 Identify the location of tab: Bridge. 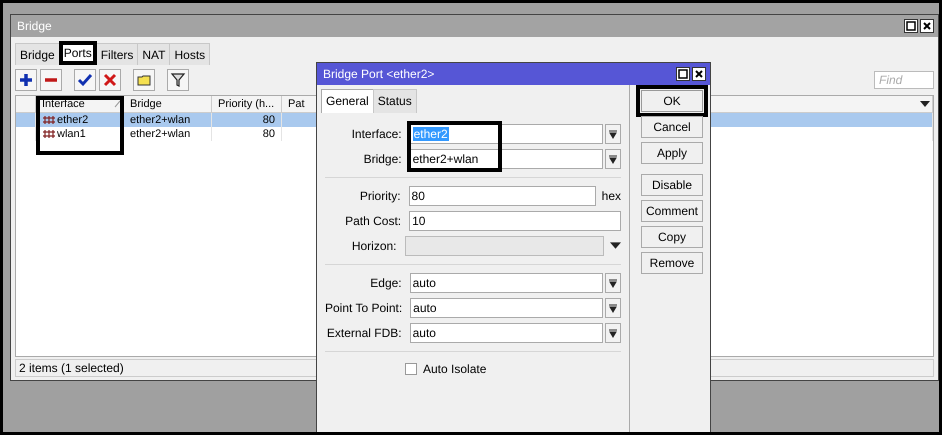
(37, 54).